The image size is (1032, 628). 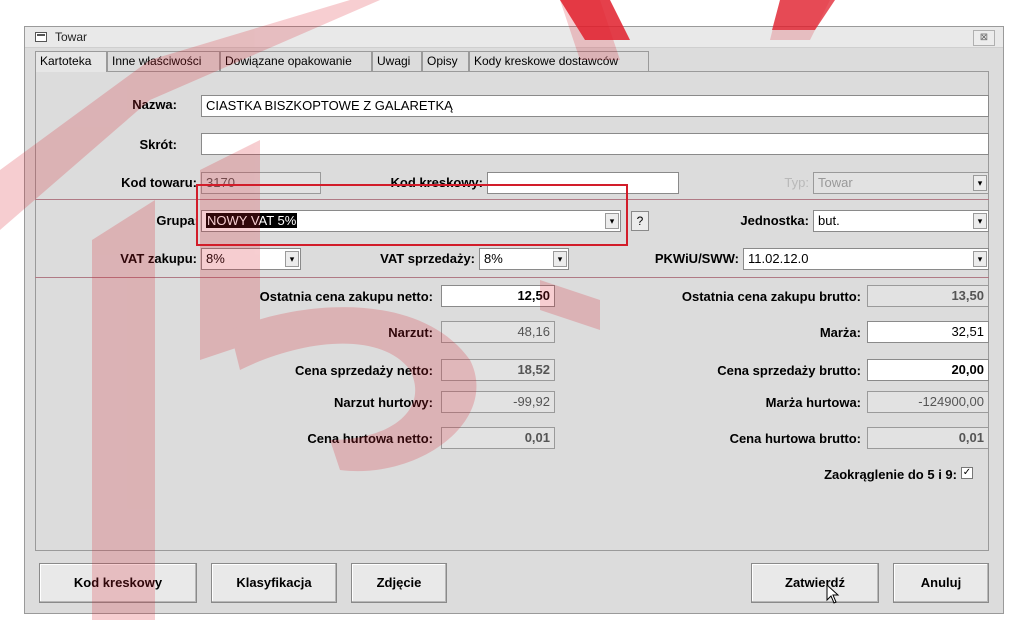 I want to click on tab-kody-kreskowe-dostawcow: Kody kreskowe dostawców, so click(x=559, y=61).